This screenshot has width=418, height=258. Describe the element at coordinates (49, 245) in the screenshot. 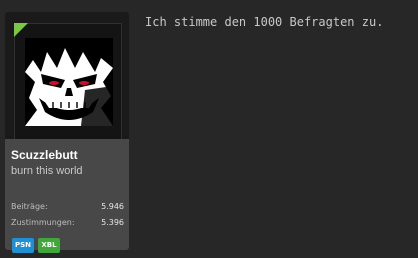

I see `xbl-badge: XBL` at that location.